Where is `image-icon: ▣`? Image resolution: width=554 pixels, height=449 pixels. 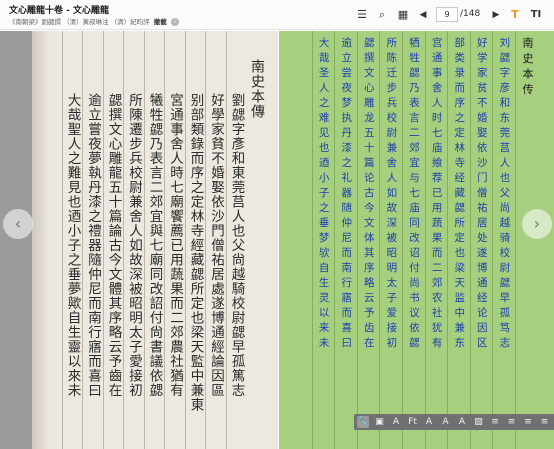
image-icon: ▣ is located at coordinates (380, 422).